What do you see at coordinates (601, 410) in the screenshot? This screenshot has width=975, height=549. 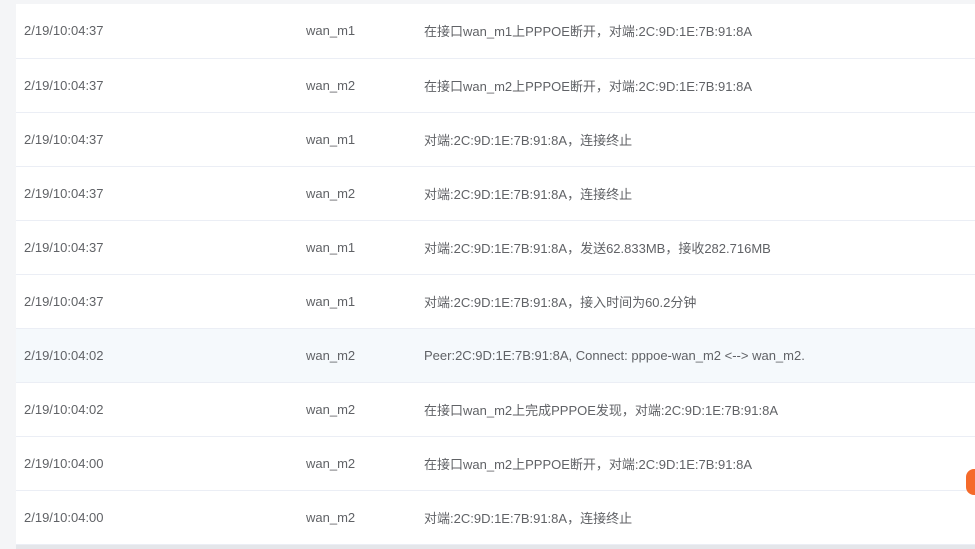 I see `log-message: 在接口wan_m2上完成PPPOE发现，对端:2C:9D:1E:7B:91:8A` at bounding box center [601, 410].